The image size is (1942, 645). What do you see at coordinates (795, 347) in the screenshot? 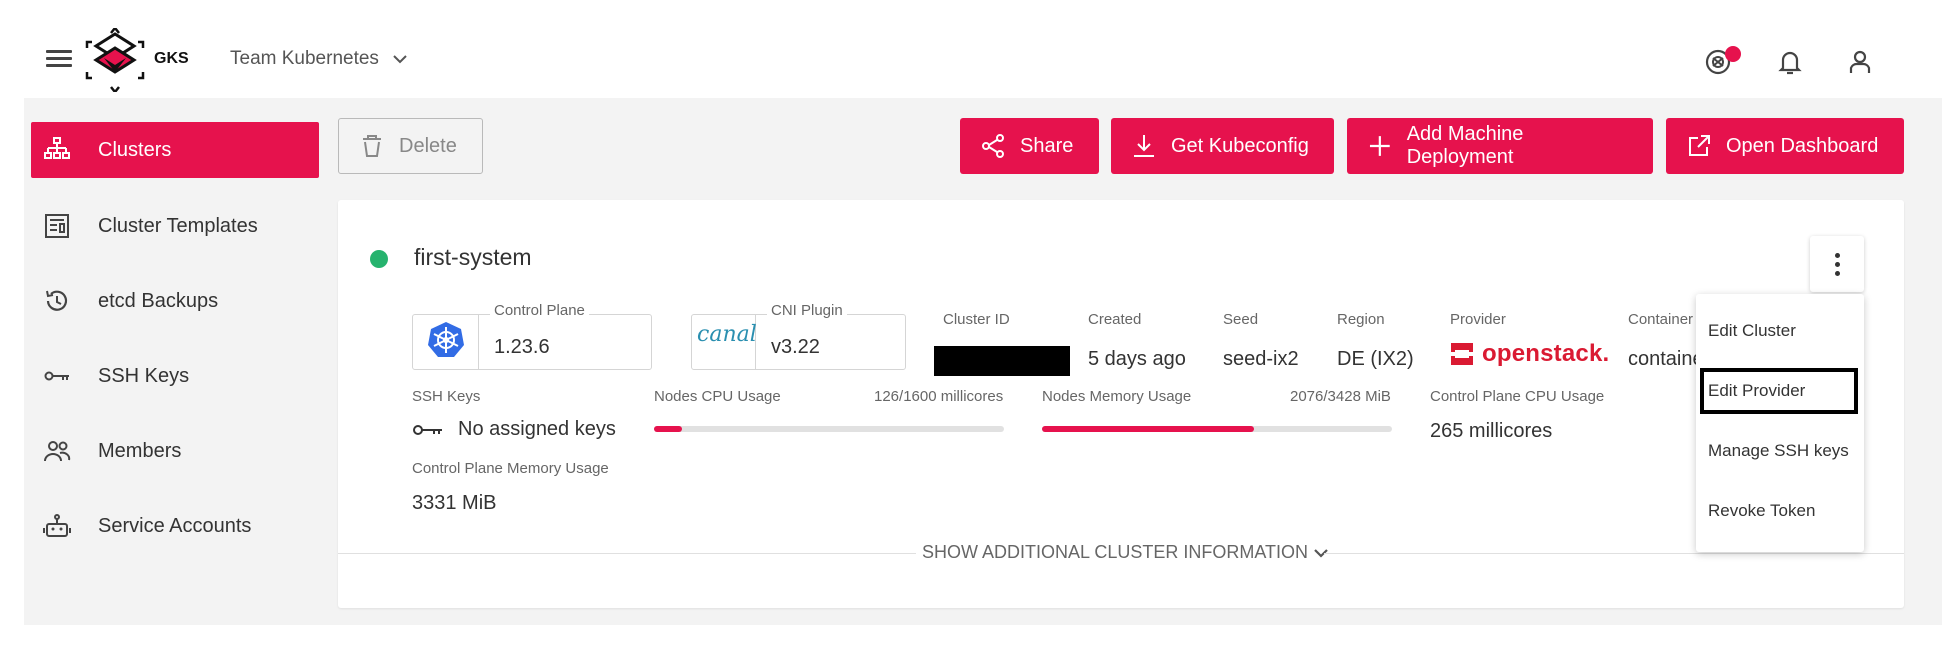
I see `cni-plugin-version: v3.22` at bounding box center [795, 347].